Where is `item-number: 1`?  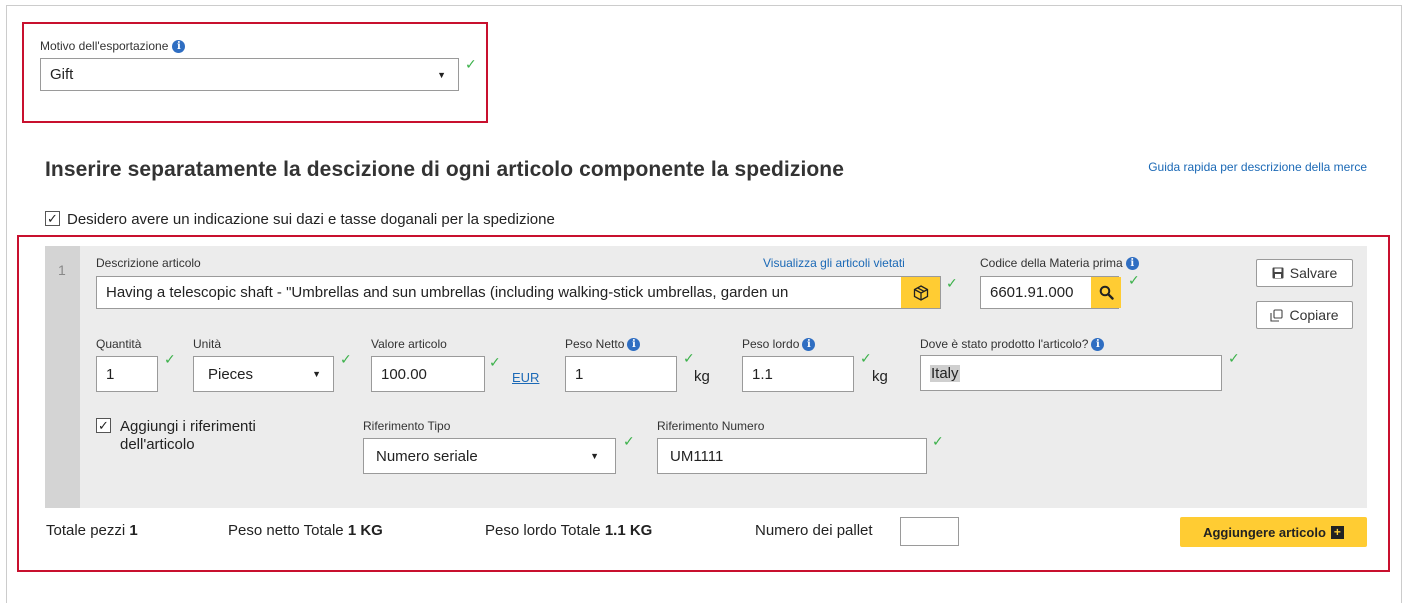
item-number: 1 is located at coordinates (62, 270).